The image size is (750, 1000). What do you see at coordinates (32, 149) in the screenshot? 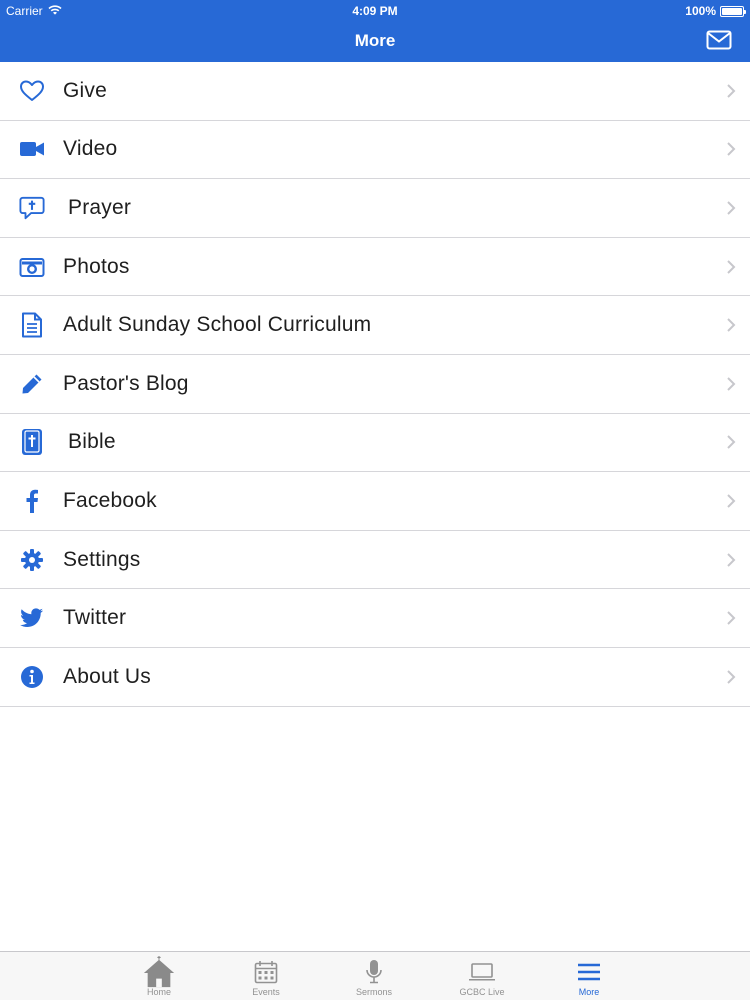
I see `video-camera-icon` at bounding box center [32, 149].